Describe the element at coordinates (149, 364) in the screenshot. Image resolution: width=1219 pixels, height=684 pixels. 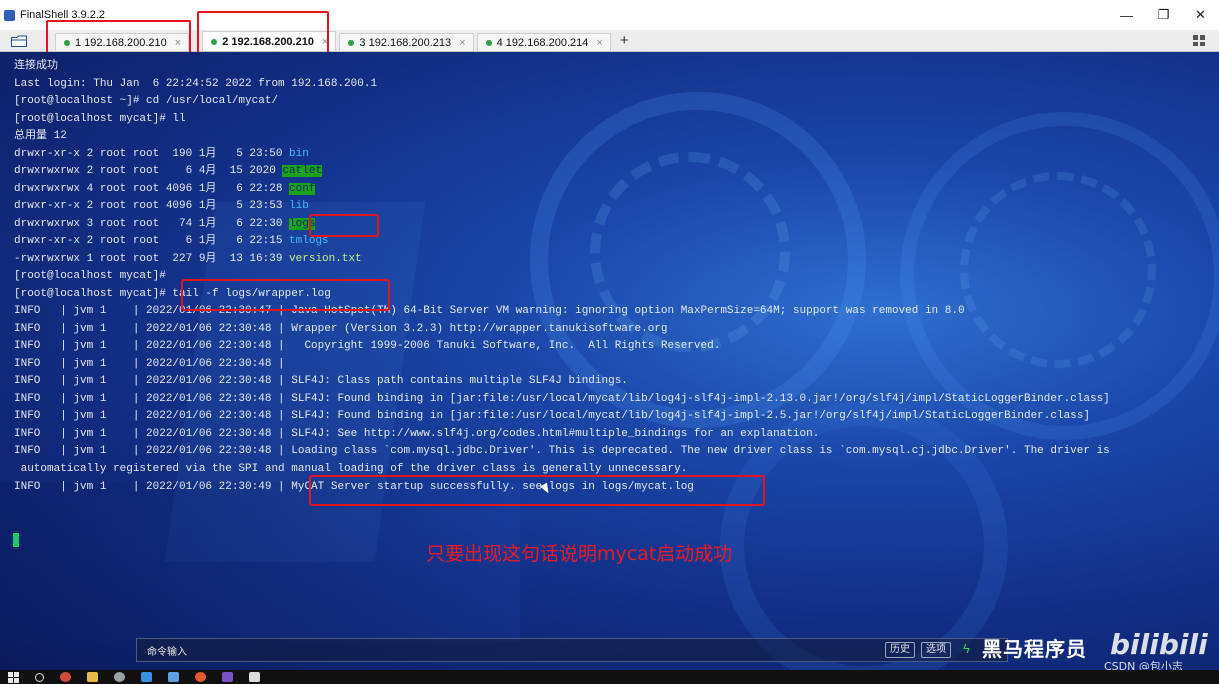
I see `log-line: INFO | jvm 1 | 2022/01/06 22:30:48 |` at that location.